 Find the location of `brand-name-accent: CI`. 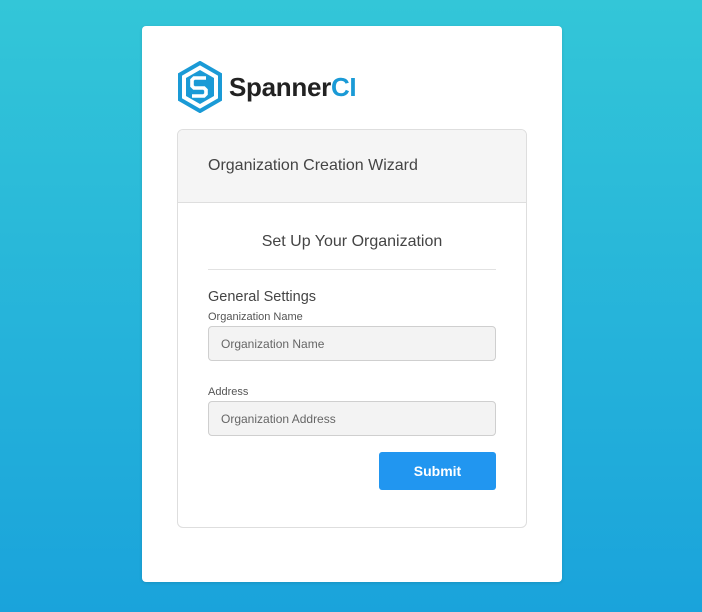

brand-name-accent: CI is located at coordinates (343, 86).